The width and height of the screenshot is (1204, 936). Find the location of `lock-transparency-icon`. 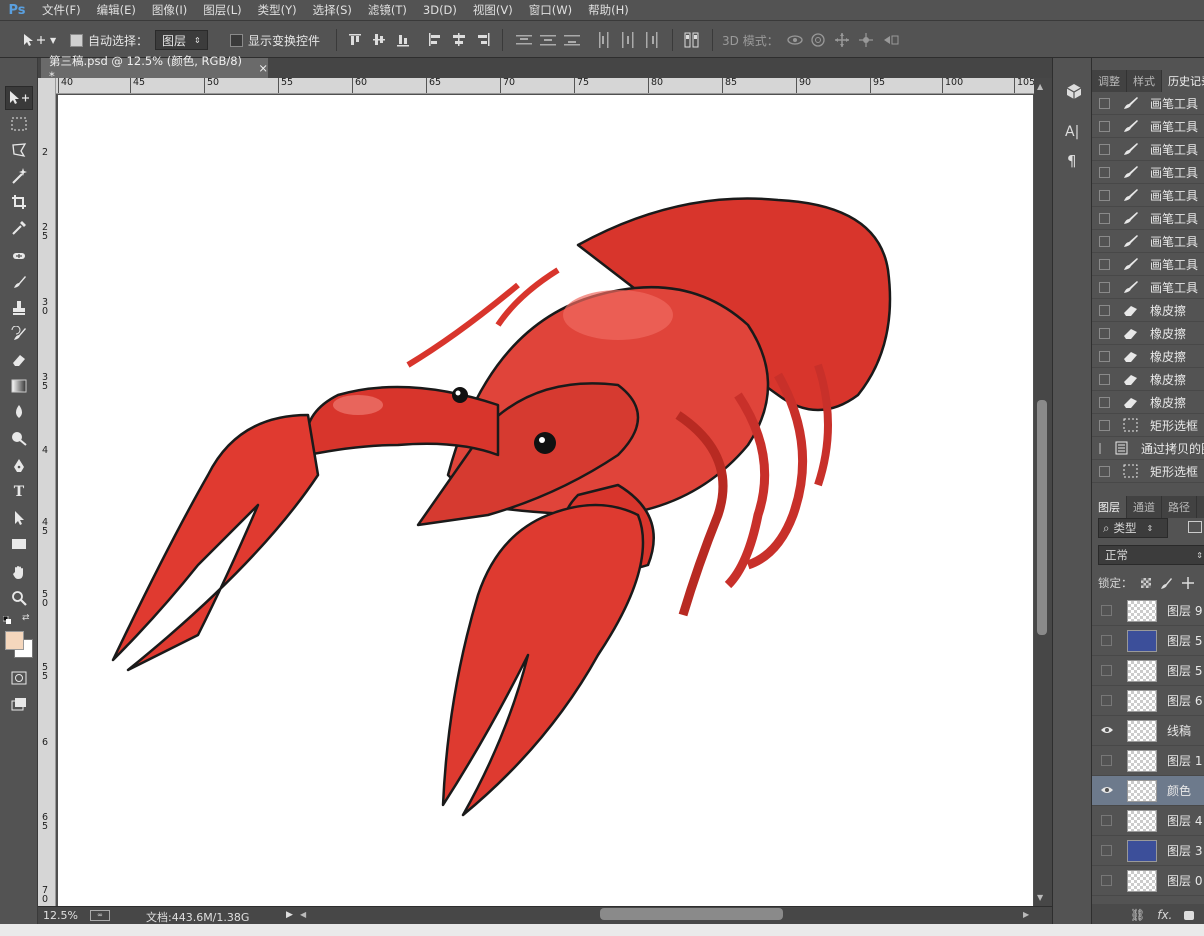

lock-transparency-icon is located at coordinates (1145, 583).